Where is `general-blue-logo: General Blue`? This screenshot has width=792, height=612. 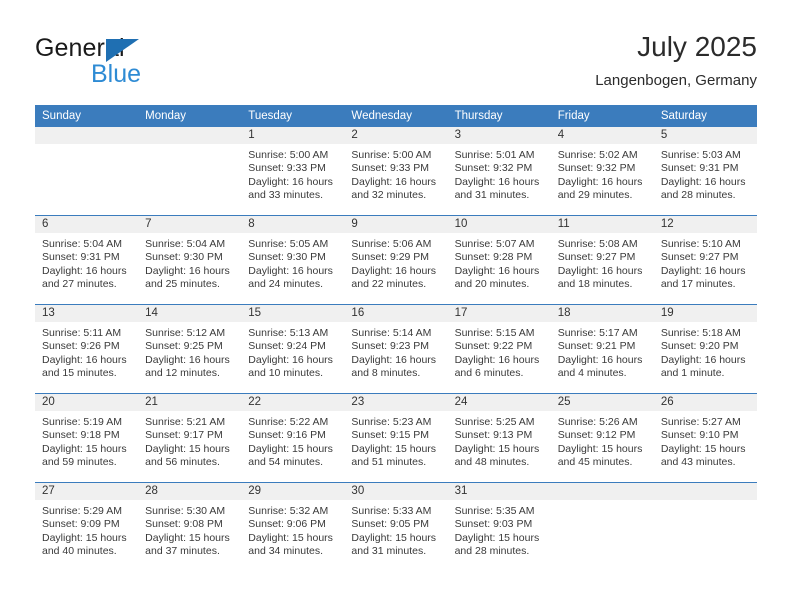
general-blue-logo: General Blue is located at coordinates (155, 62).